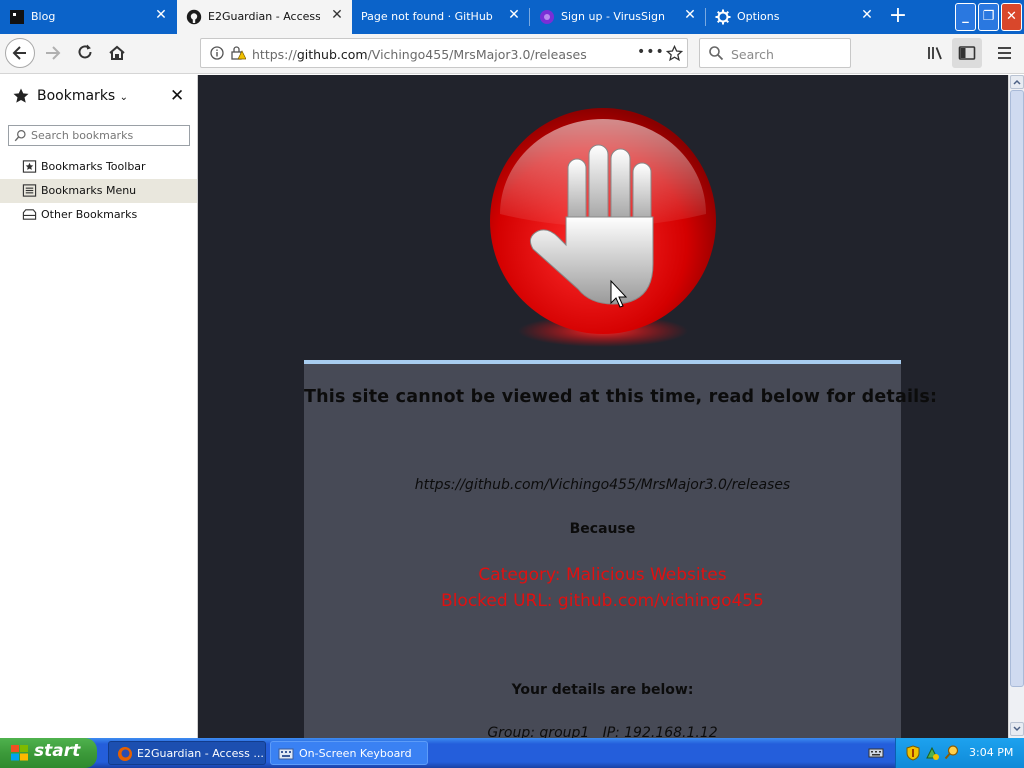  What do you see at coordinates (217, 53) in the screenshot?
I see `info-icon` at bounding box center [217, 53].